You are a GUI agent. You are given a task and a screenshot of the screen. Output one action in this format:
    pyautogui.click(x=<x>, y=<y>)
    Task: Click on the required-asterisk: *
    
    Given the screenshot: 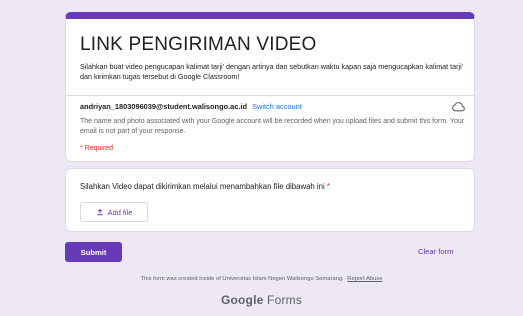 What is the action you would take?
    pyautogui.click(x=328, y=186)
    